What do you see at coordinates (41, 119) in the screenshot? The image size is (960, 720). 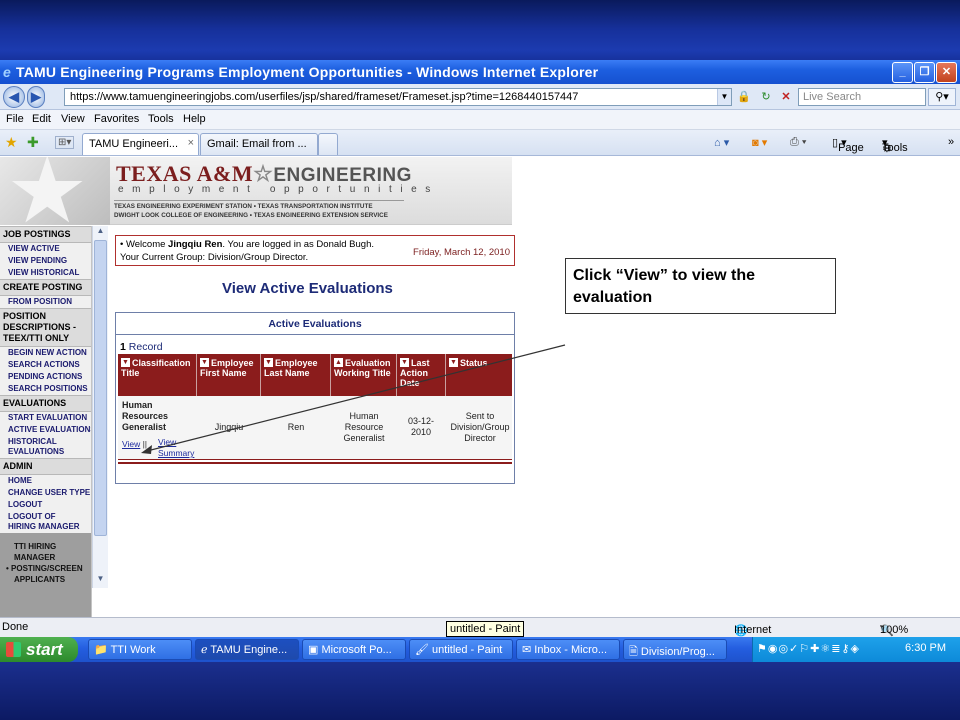 I see `menu-edit: Edit` at bounding box center [41, 119].